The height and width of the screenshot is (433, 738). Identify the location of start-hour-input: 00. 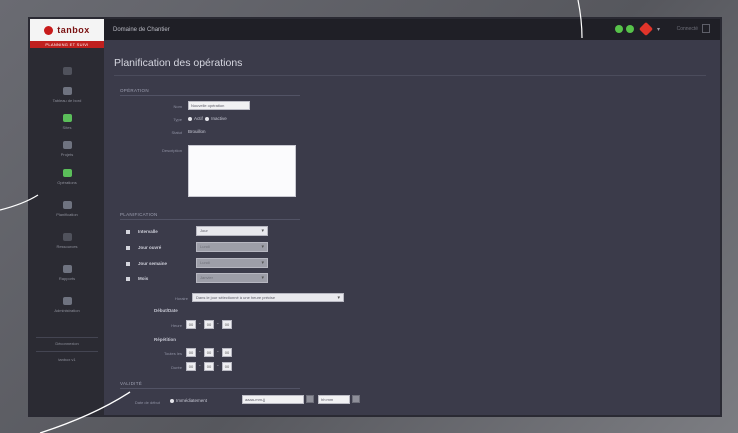
(191, 324).